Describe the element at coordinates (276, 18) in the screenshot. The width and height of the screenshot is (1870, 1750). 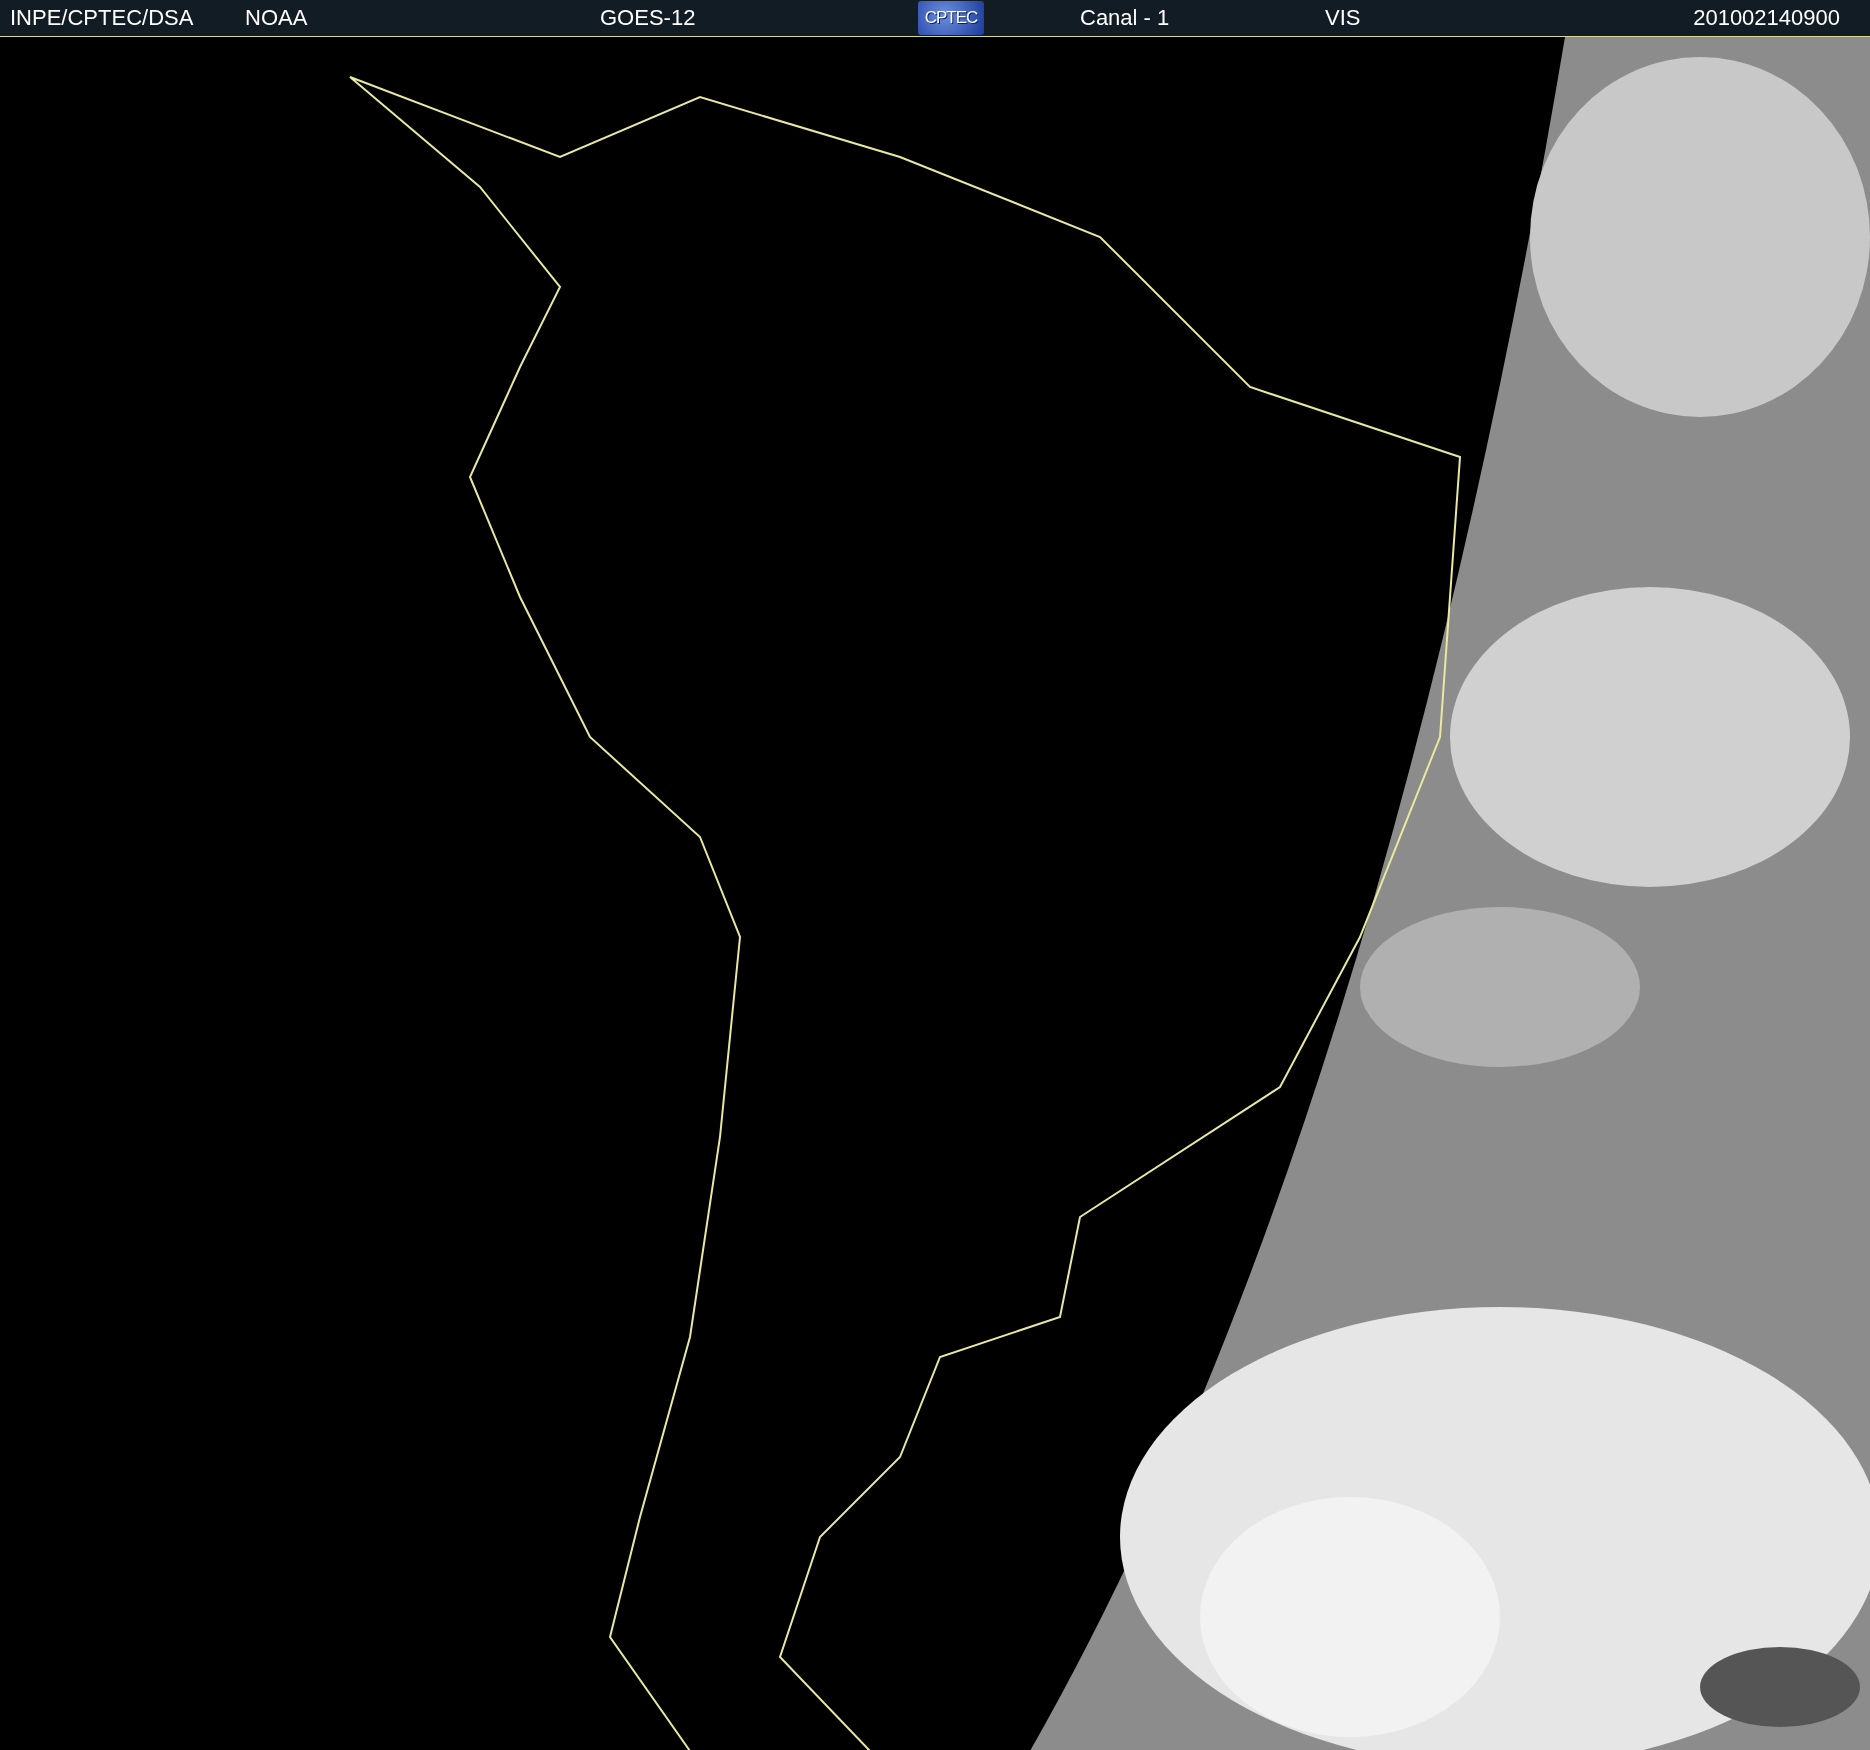
I see `agency-label: NOAA` at that location.